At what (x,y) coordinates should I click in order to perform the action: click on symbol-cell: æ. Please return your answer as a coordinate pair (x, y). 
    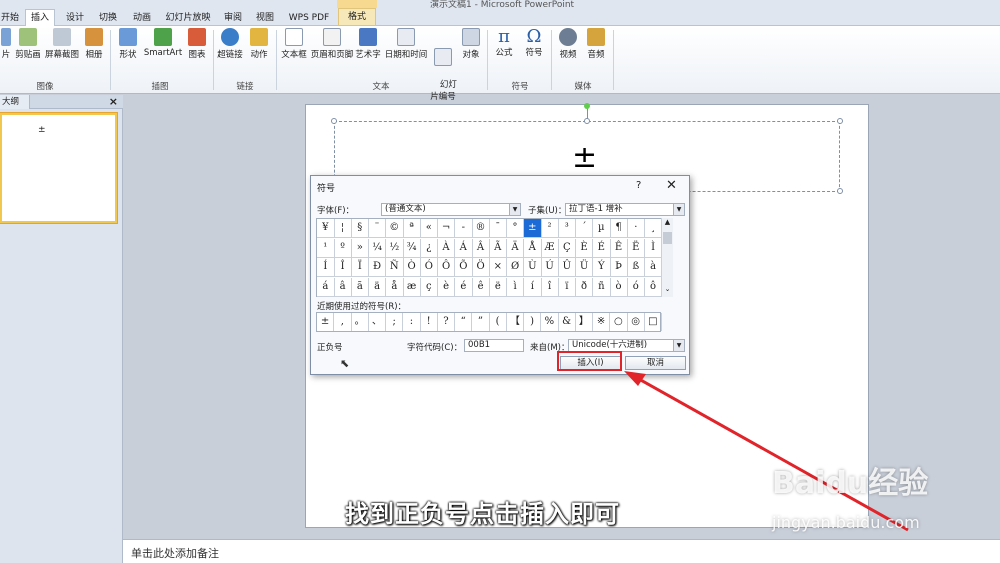
    Looking at the image, I should click on (412, 287).